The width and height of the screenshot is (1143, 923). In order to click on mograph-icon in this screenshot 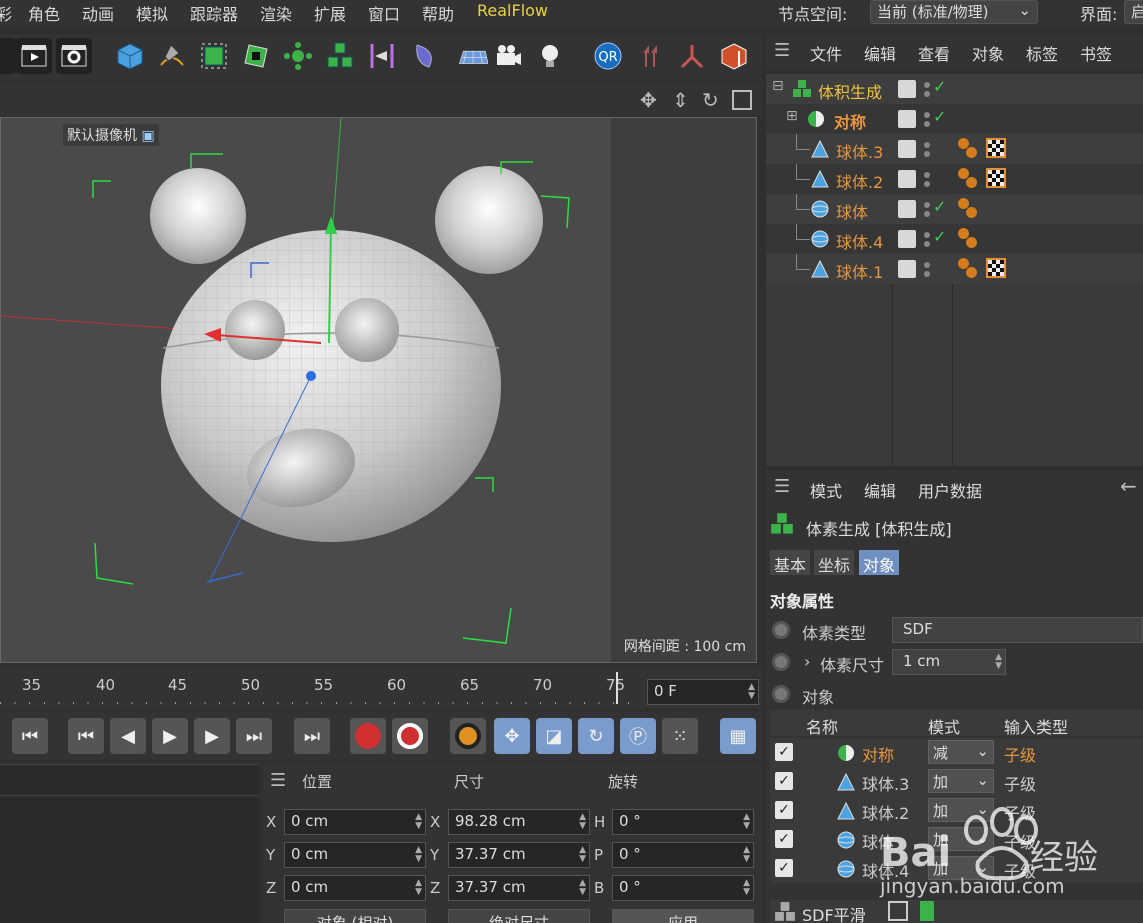, I will do `click(340, 56)`.